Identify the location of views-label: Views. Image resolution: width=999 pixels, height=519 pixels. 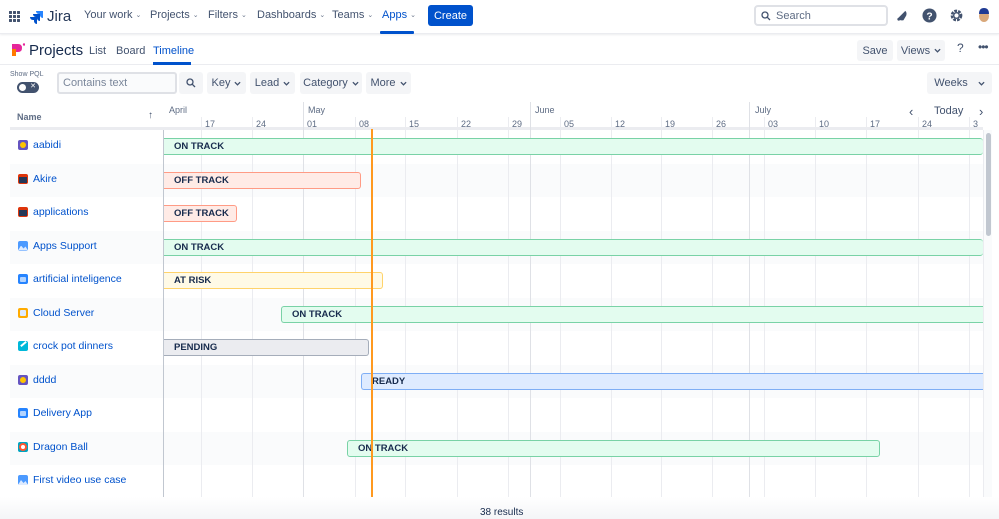
(915, 50).